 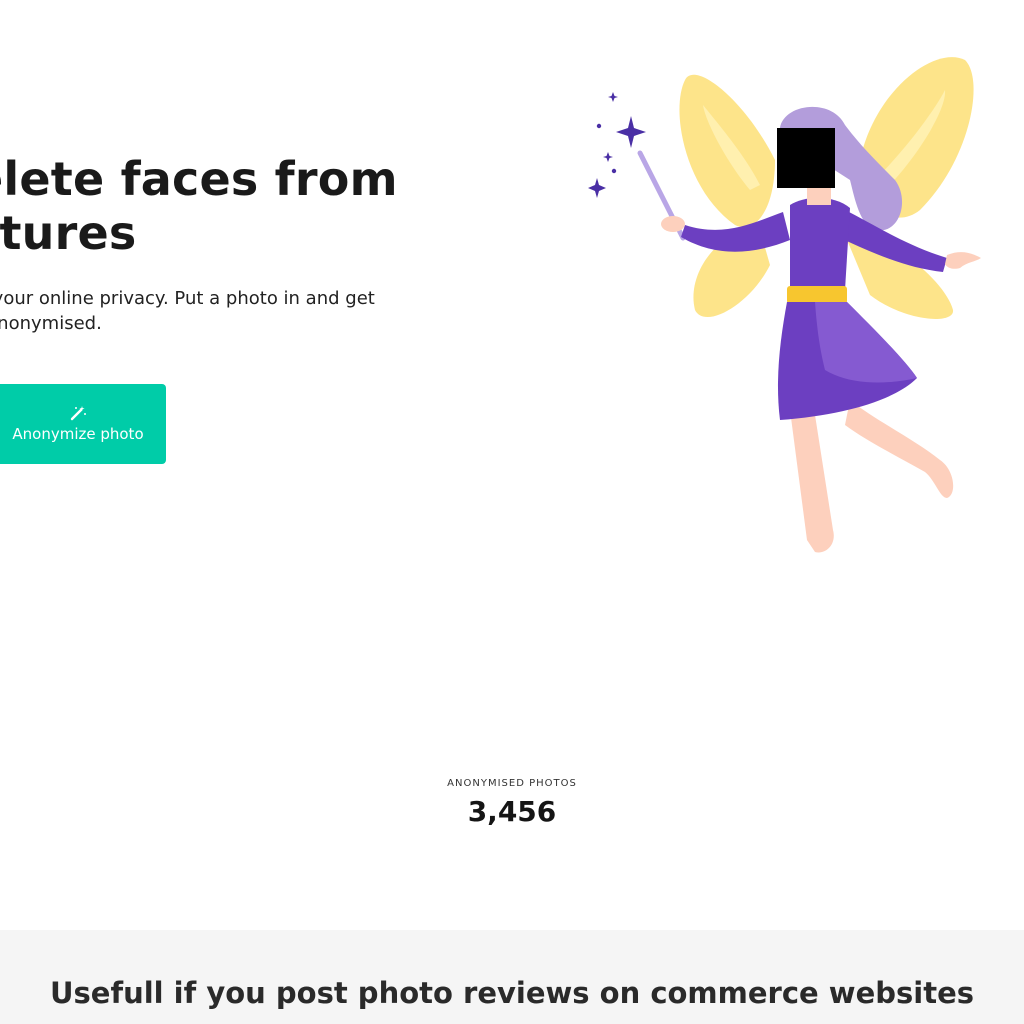 What do you see at coordinates (68, 233) in the screenshot?
I see `hero-title-line-2: ctures` at bounding box center [68, 233].